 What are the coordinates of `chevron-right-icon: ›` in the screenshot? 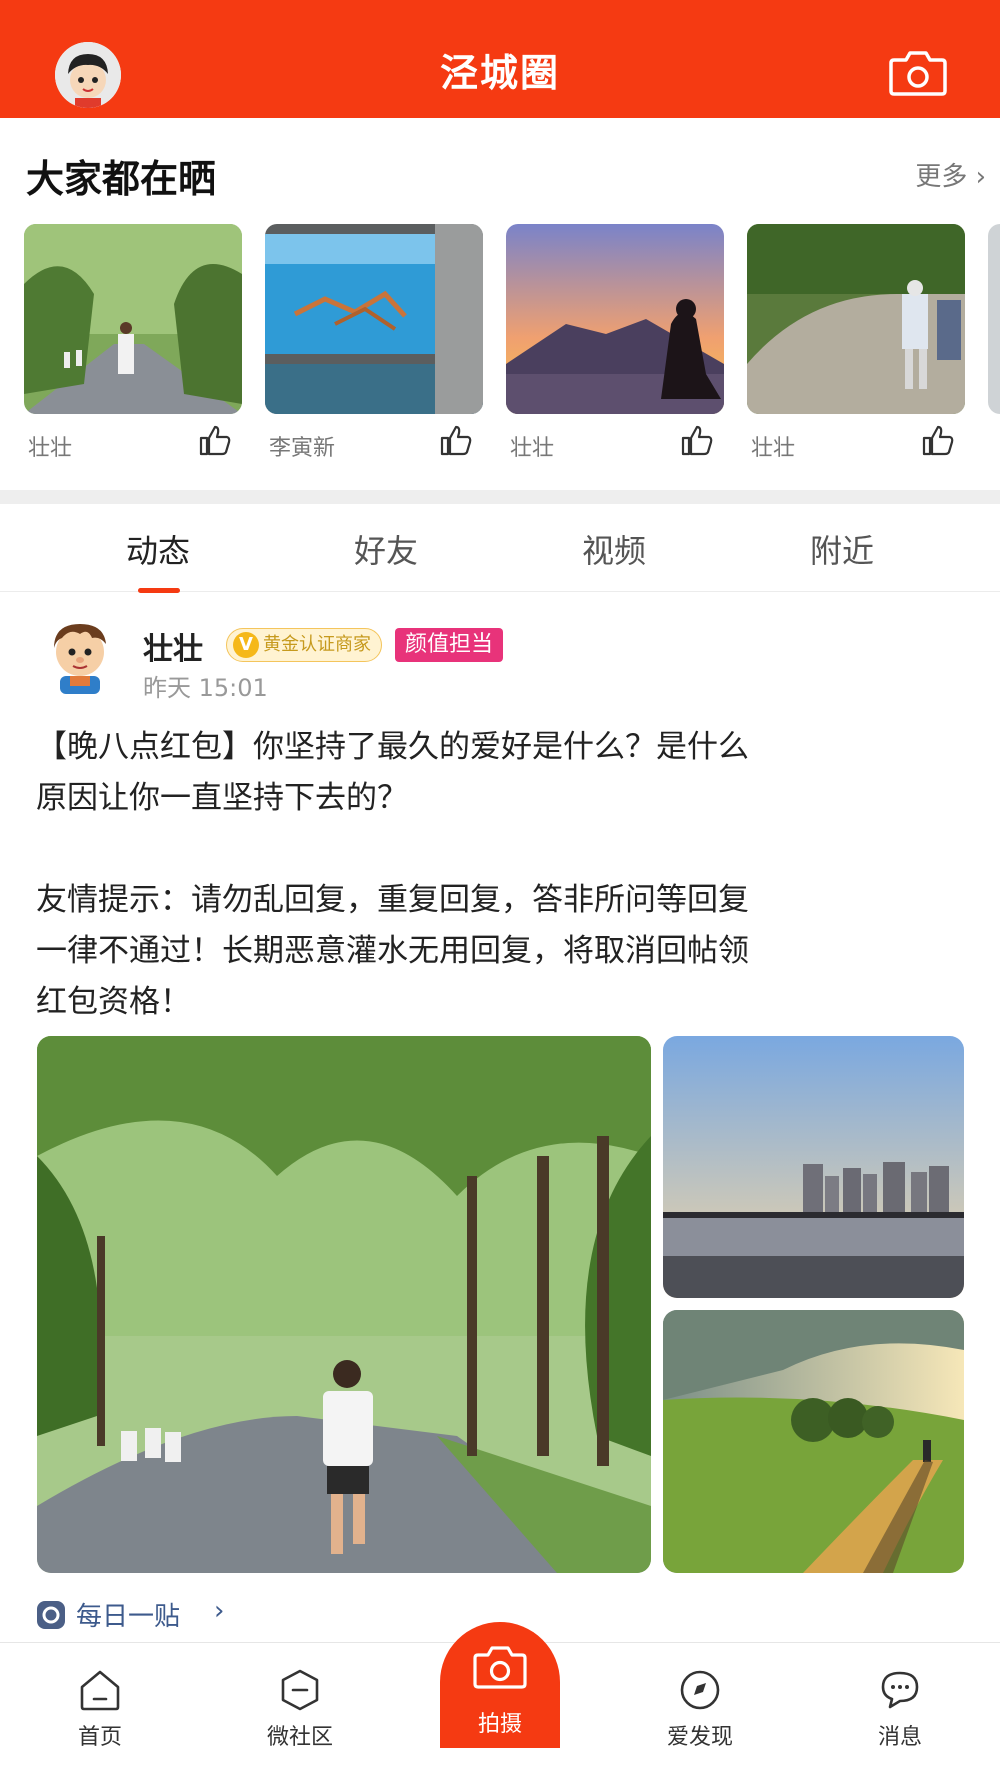 It's located at (219, 1611).